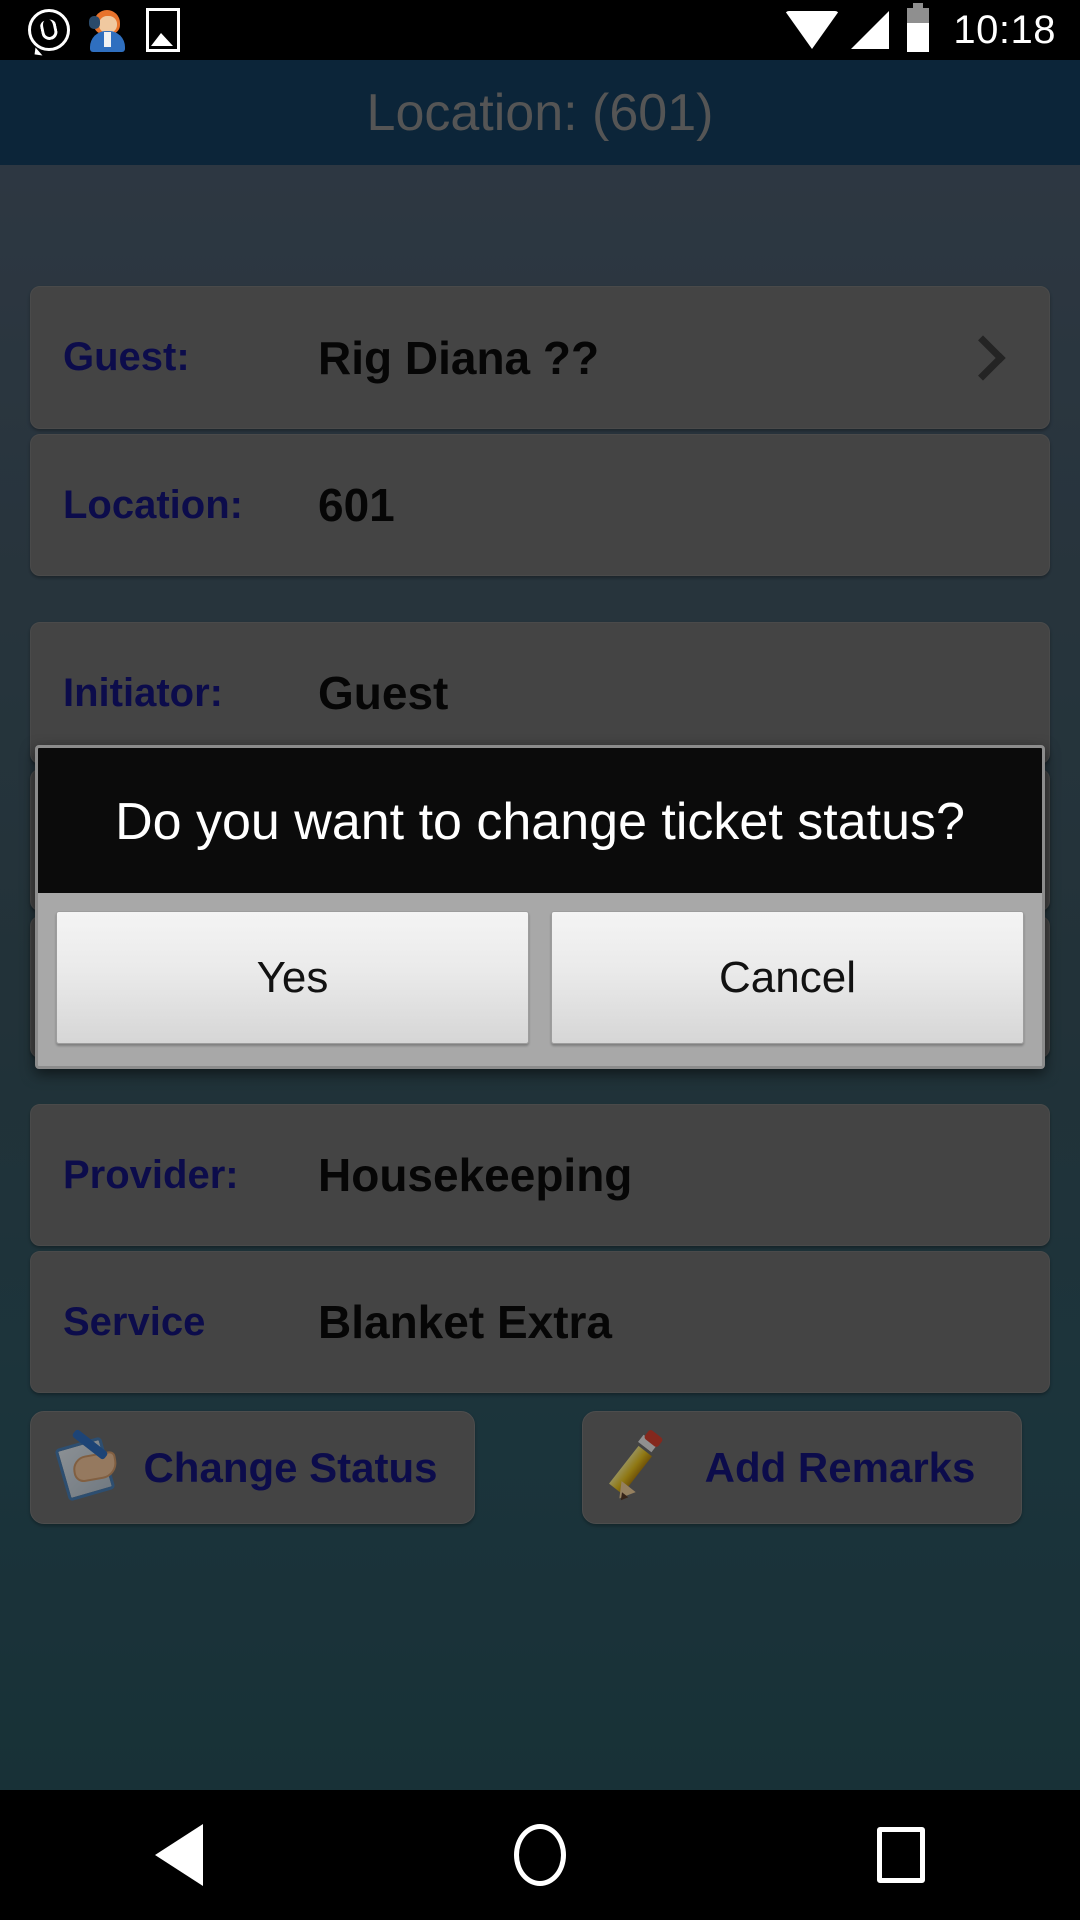  Describe the element at coordinates (108, 30) in the screenshot. I see `support-agent-icon` at that location.